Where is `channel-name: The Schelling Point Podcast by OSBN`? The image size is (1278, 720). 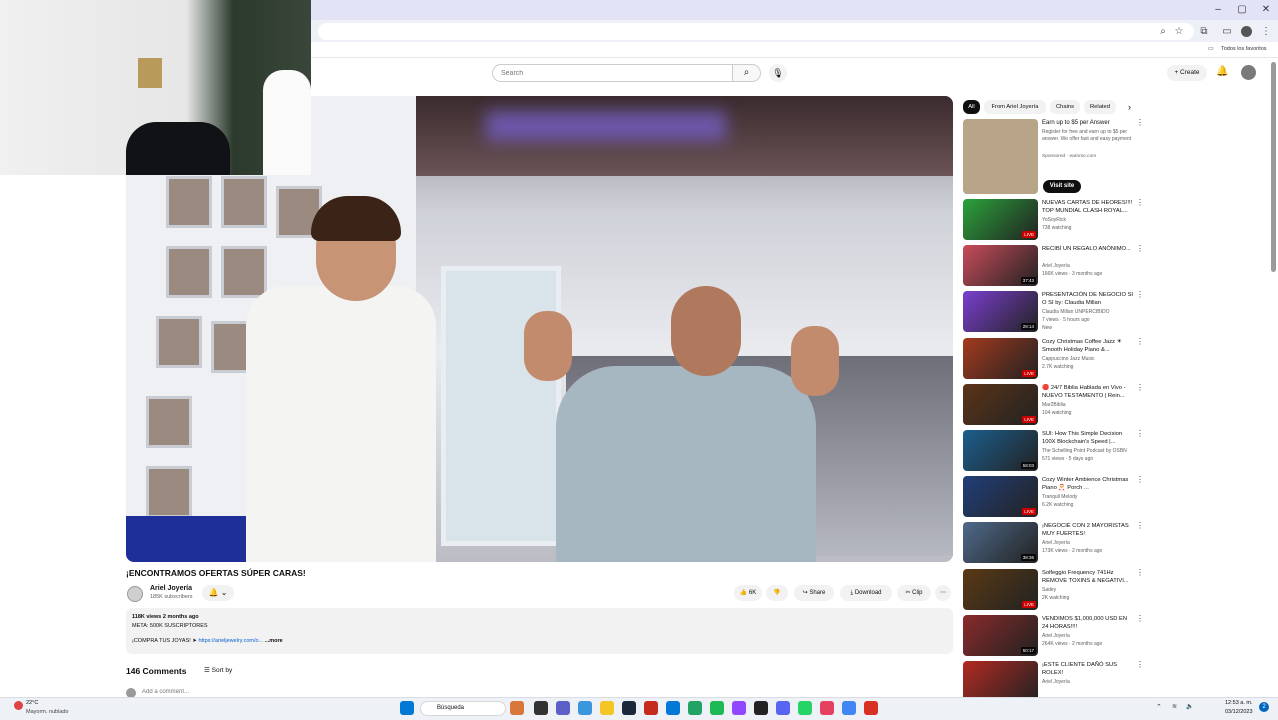 channel-name: The Schelling Point Podcast by OSBN is located at coordinates (1084, 451).